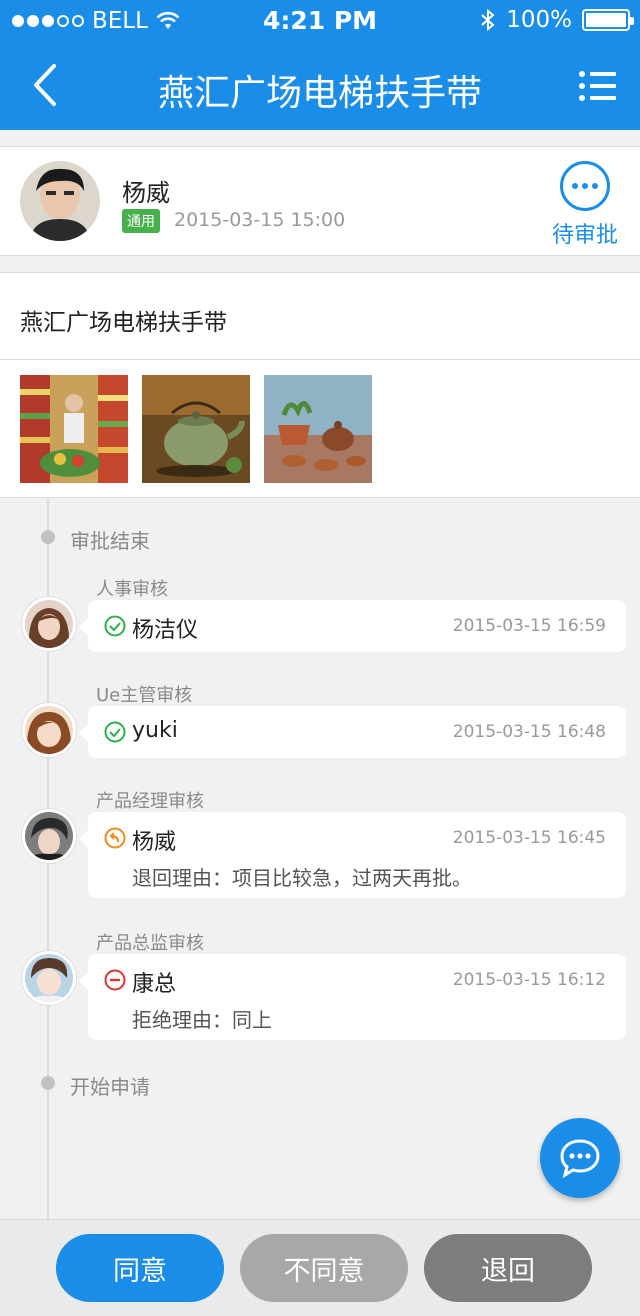 This screenshot has width=640, height=1316. Describe the element at coordinates (352, 855) in the screenshot. I see `approval-entry: 杨威 2015-03-15 16:45 退回理由：项目比较急，过两天再批。` at that location.